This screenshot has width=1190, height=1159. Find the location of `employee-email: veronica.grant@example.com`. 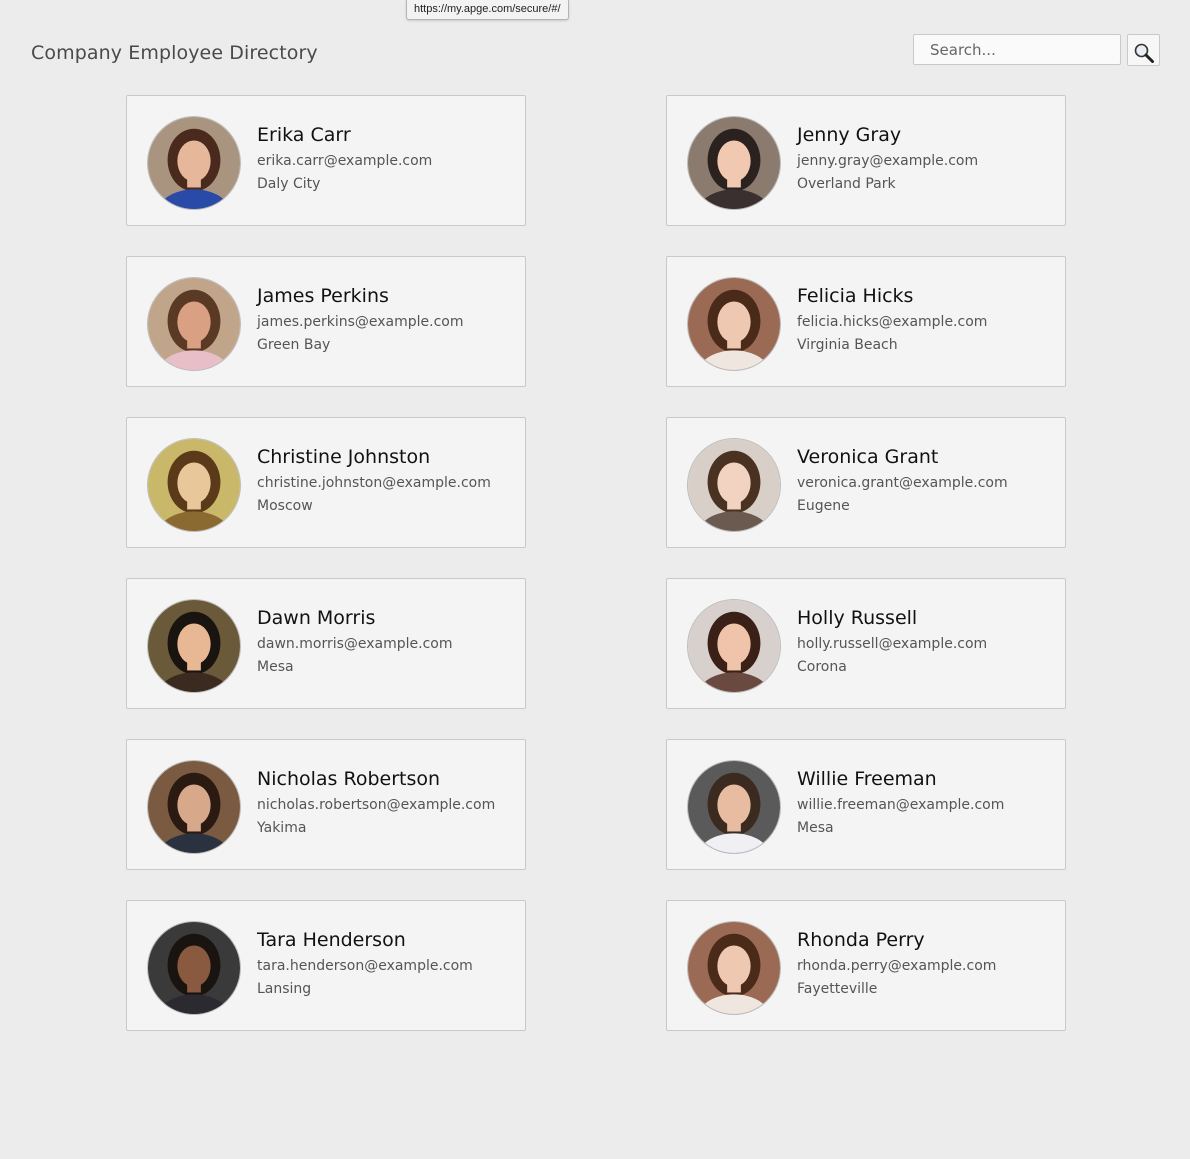

employee-email: veronica.grant@example.com is located at coordinates (902, 483).